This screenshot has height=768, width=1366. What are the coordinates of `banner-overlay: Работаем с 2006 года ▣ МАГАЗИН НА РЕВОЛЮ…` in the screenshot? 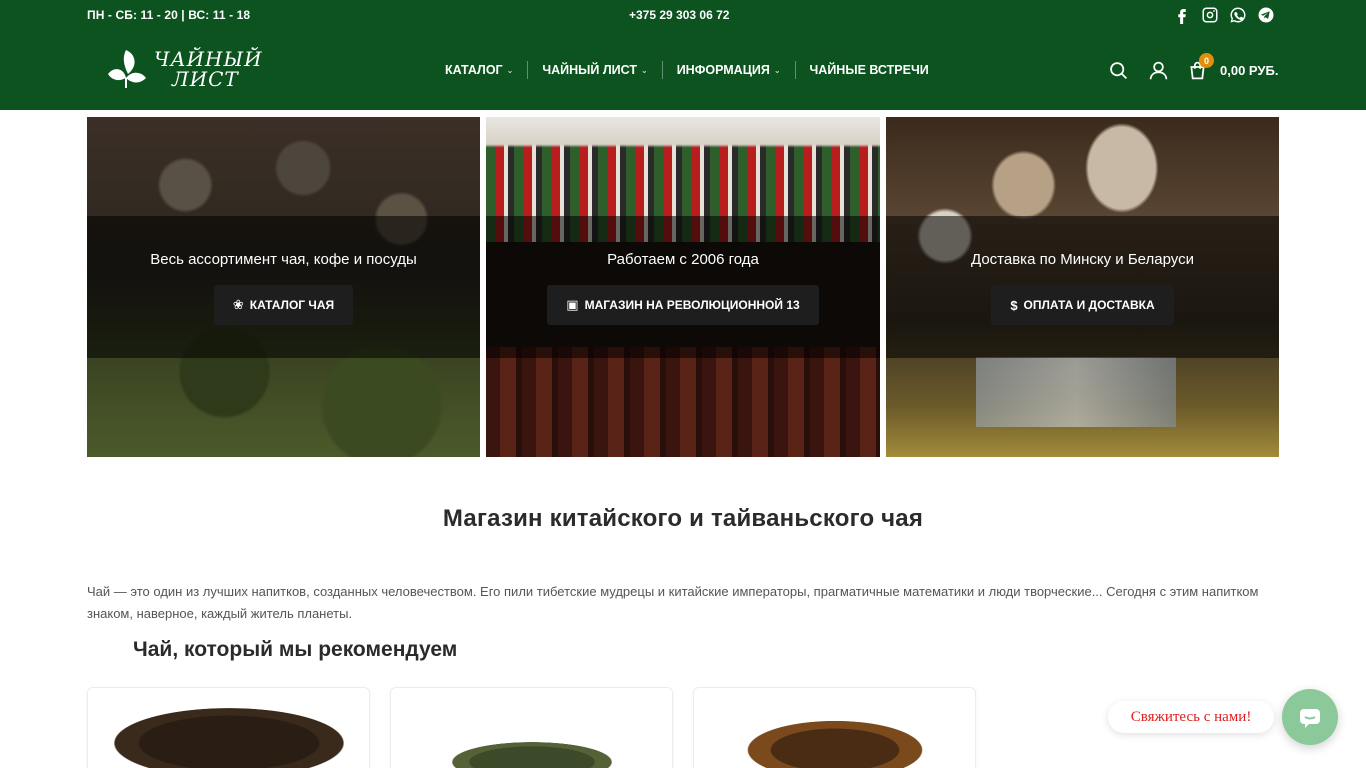 It's located at (683, 287).